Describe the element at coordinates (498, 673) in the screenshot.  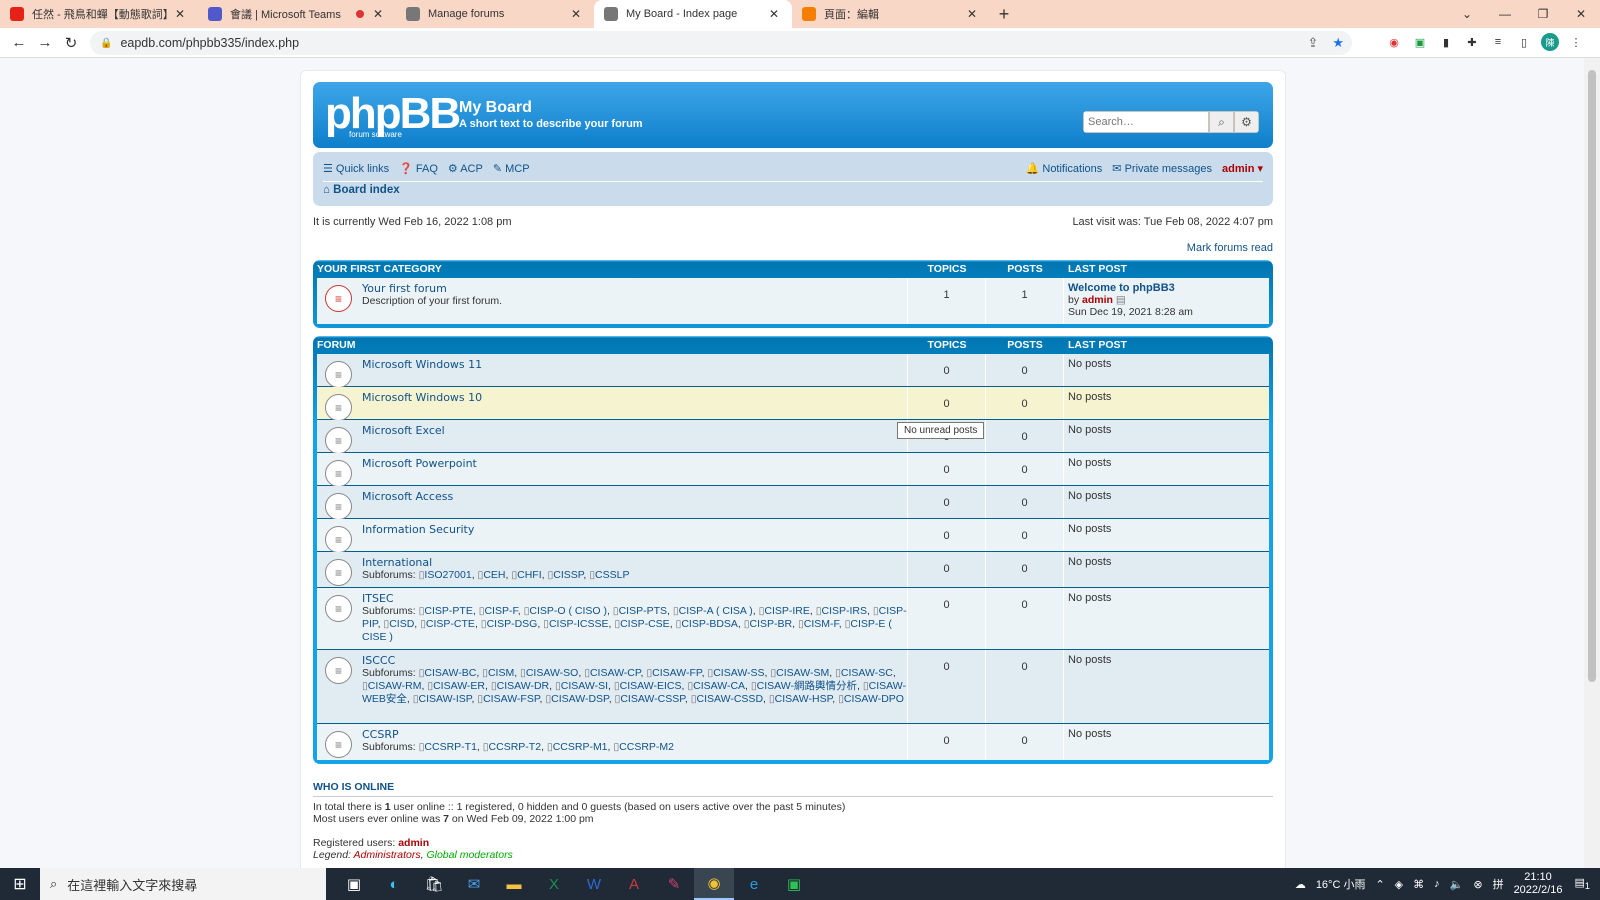
I see `subforum-link: ▯CISM` at that location.